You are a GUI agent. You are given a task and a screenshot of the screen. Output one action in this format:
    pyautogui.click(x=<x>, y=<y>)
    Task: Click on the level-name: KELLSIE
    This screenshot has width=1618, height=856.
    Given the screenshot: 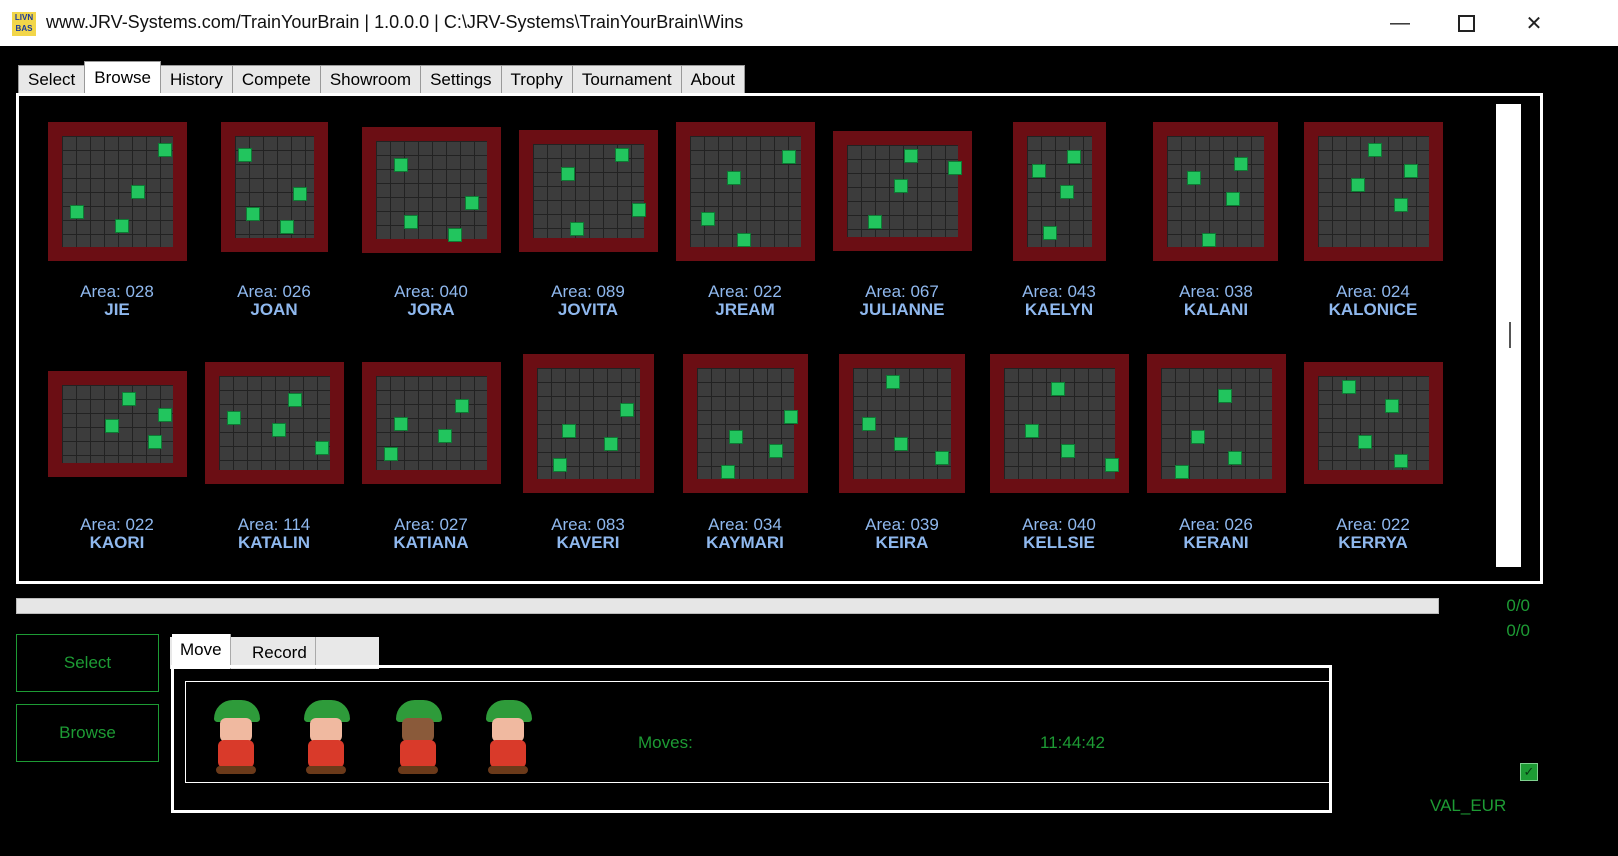 What is the action you would take?
    pyautogui.click(x=1059, y=542)
    